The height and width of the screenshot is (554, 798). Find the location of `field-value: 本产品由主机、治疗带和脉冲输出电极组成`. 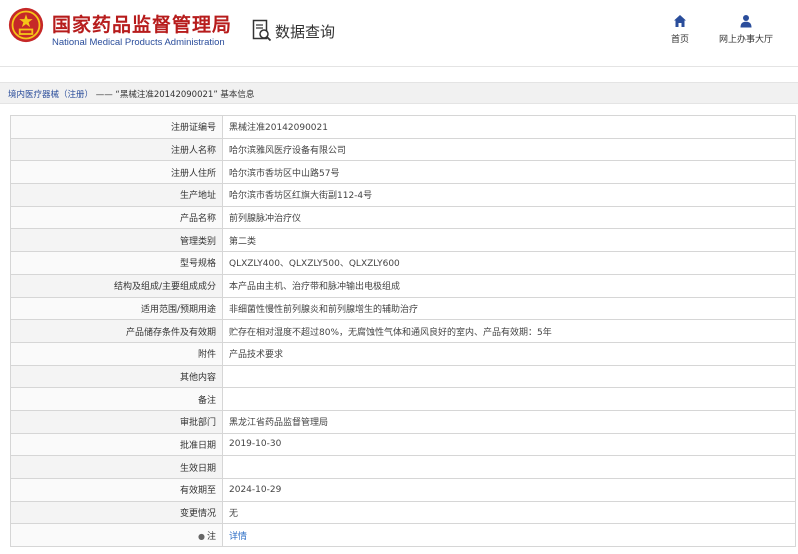

field-value: 本产品由主机、治疗带和脉冲输出电极组成 is located at coordinates (509, 285).